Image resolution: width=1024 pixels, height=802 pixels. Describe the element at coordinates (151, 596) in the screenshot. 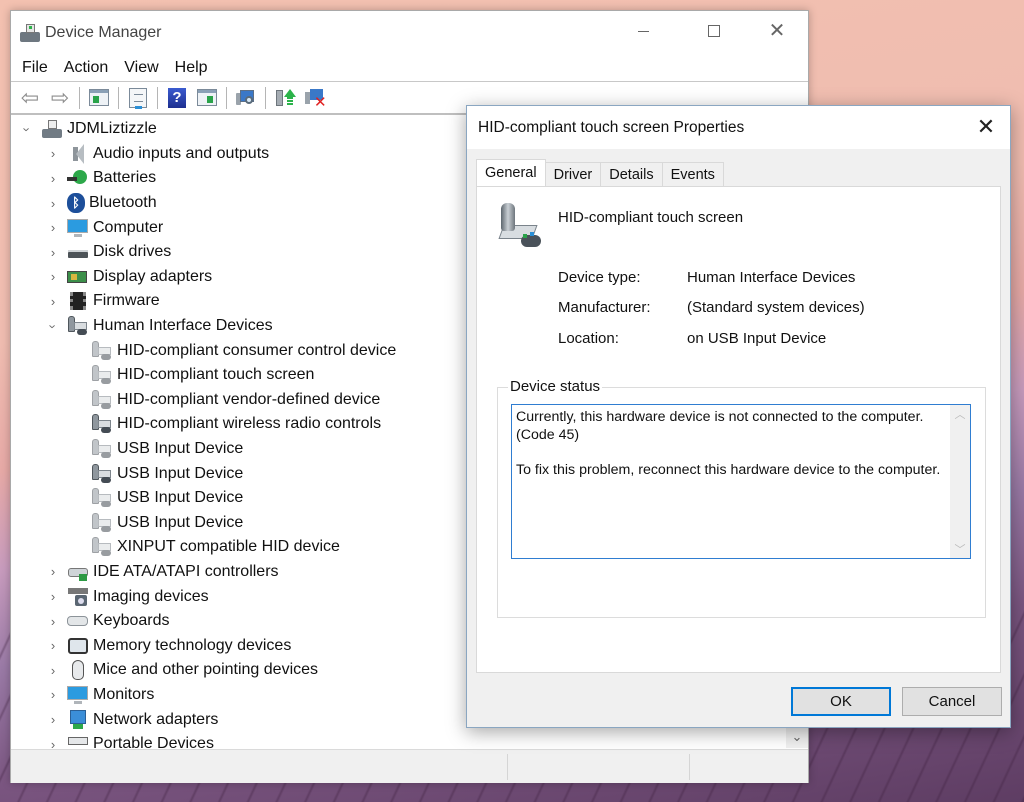

I see `category-label: Imaging devices` at that location.